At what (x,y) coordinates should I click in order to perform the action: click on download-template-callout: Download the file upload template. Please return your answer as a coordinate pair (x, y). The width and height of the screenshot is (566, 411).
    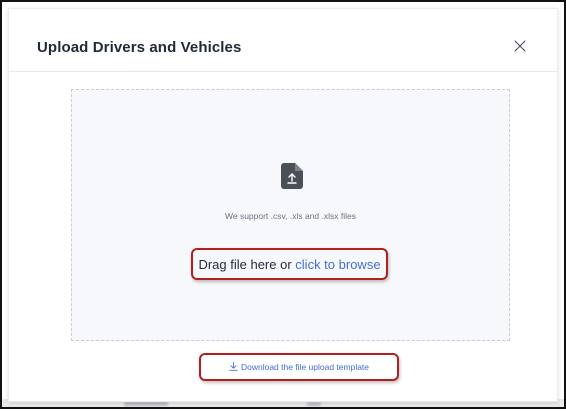
    Looking at the image, I should click on (299, 367).